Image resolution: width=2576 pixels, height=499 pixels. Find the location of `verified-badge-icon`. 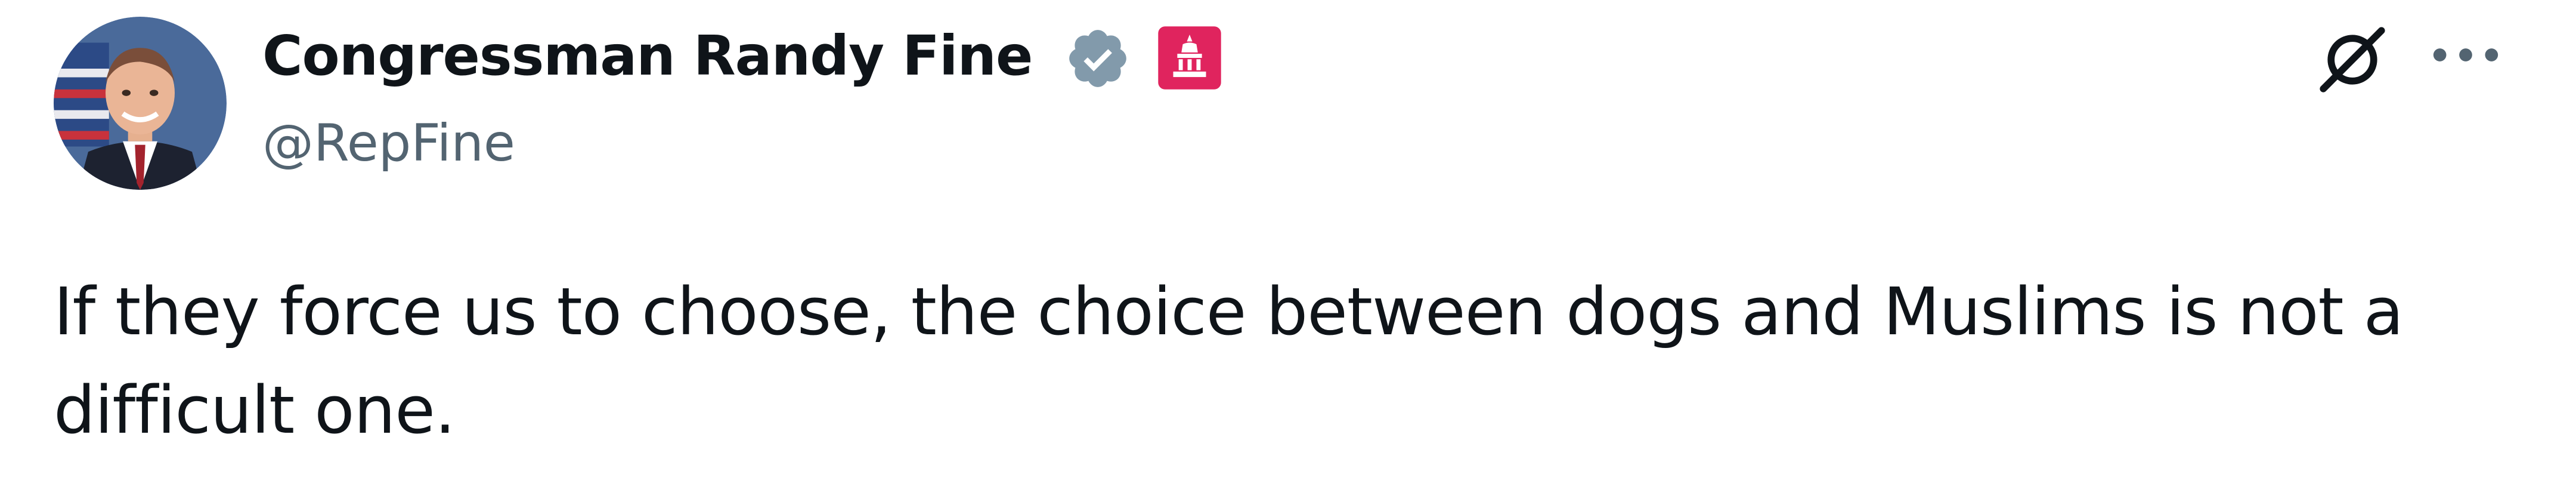

verified-badge-icon is located at coordinates (1098, 58).